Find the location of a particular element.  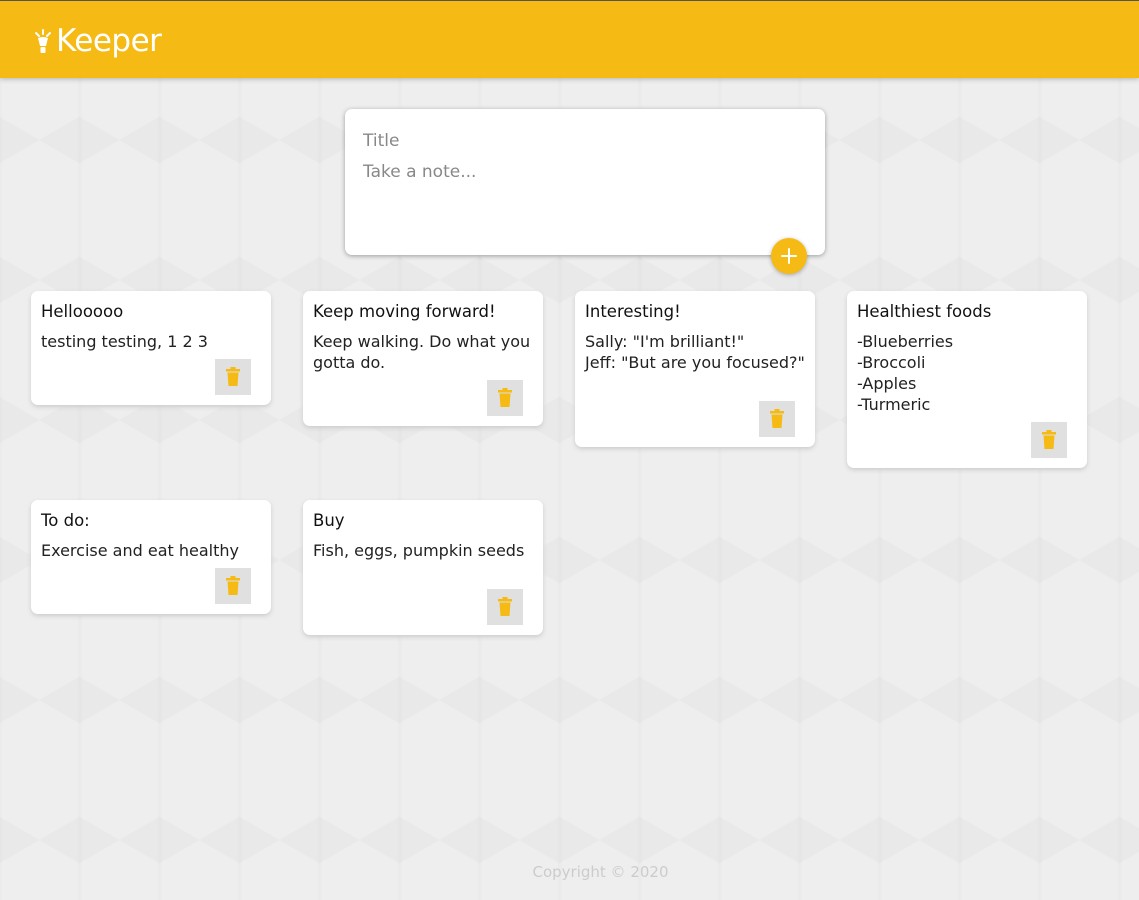

note-content-input is located at coordinates (583, 196).